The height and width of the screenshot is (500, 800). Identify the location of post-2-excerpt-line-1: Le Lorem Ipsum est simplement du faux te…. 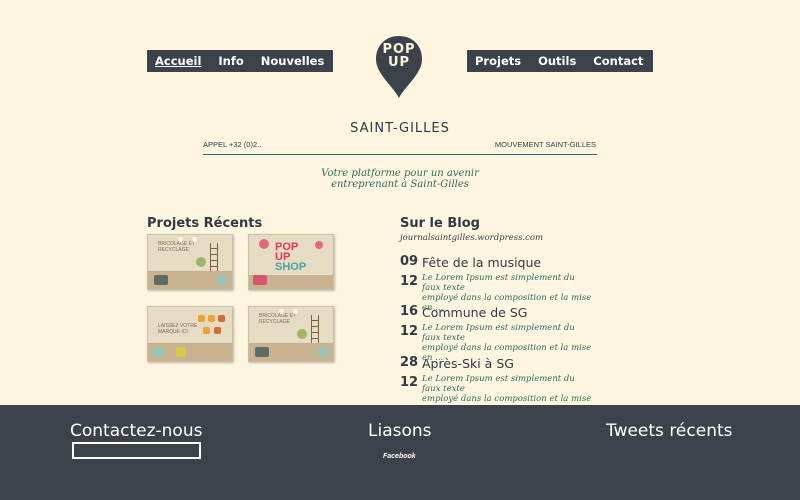
(498, 333).